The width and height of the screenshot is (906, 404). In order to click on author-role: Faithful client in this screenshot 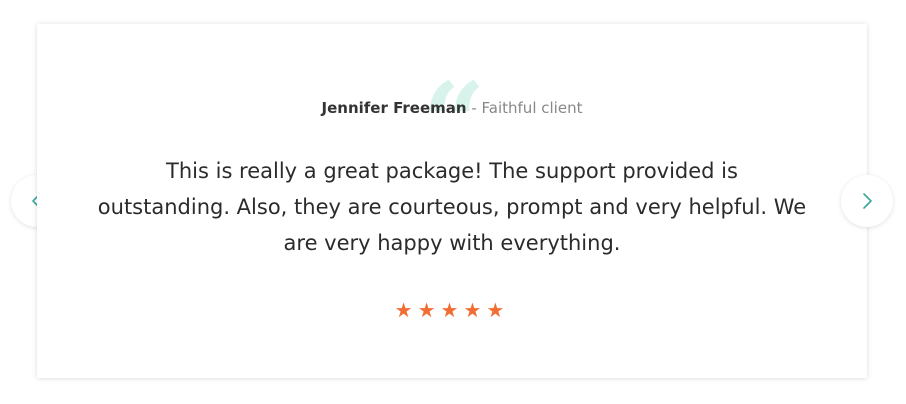, I will do `click(532, 108)`.